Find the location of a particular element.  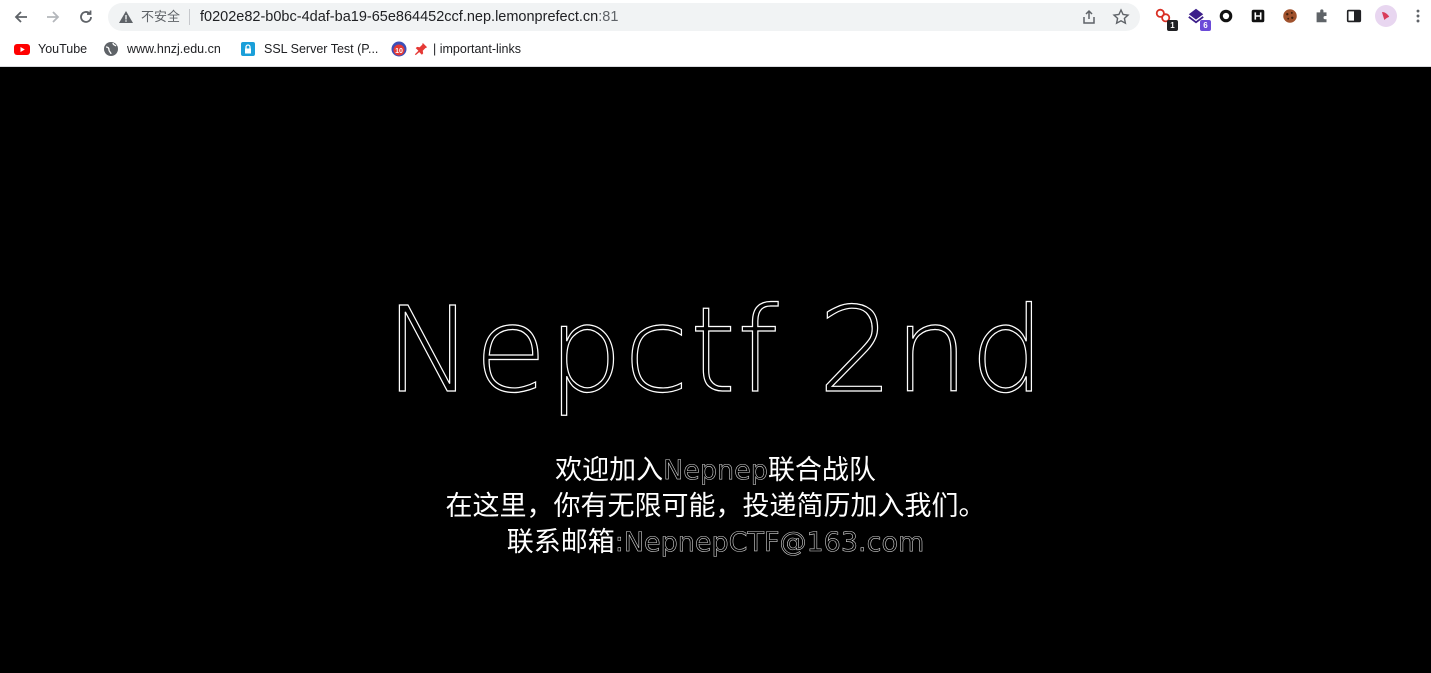

browser-menu-button is located at coordinates (1418, 16).